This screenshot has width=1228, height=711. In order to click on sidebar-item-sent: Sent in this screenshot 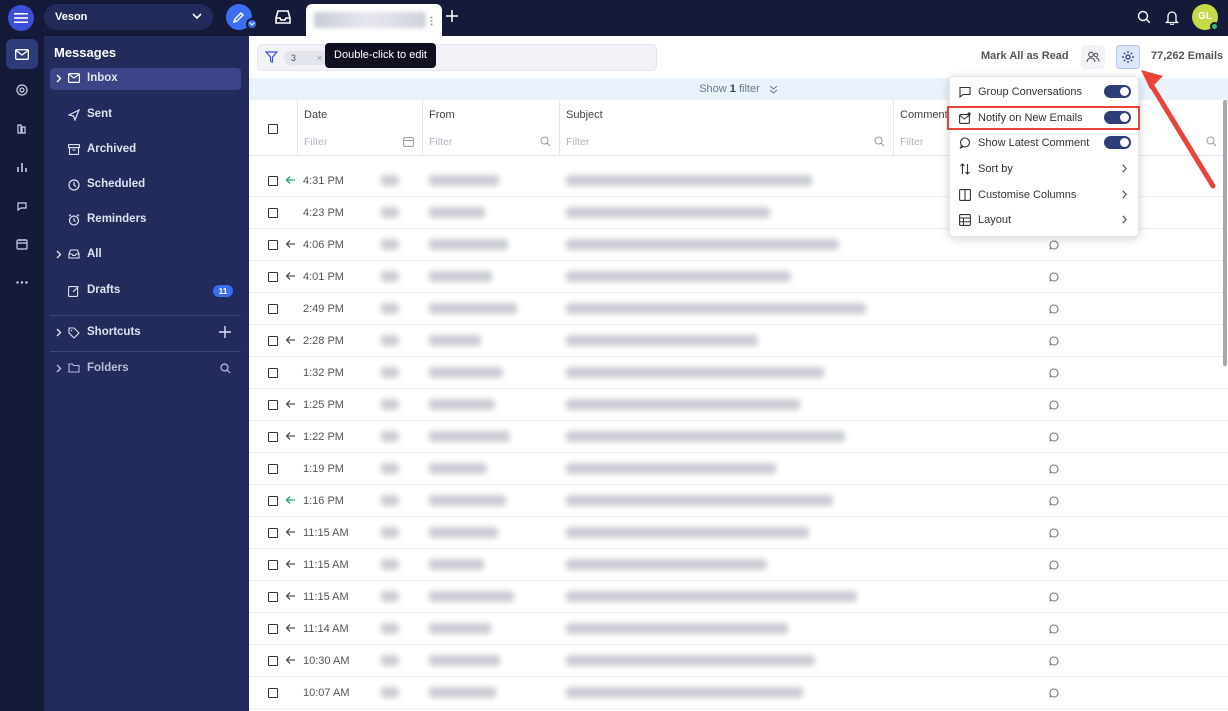, I will do `click(145, 115)`.